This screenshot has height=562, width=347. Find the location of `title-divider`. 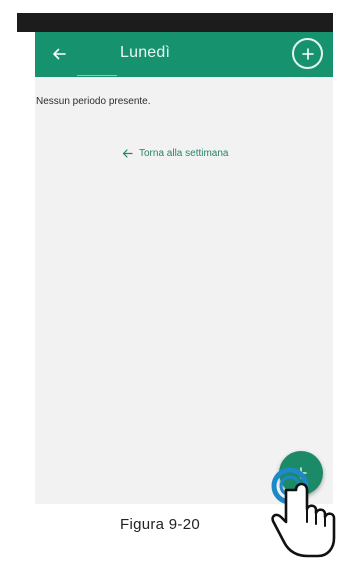

title-divider is located at coordinates (97, 75).